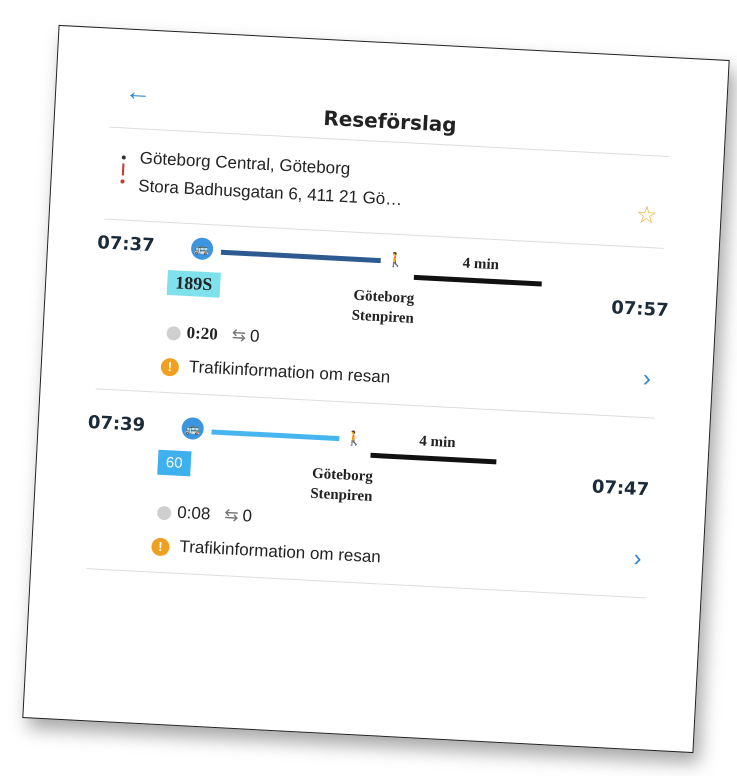 This screenshot has height=776, width=737. I want to click on route-dots-icon, so click(123, 173).